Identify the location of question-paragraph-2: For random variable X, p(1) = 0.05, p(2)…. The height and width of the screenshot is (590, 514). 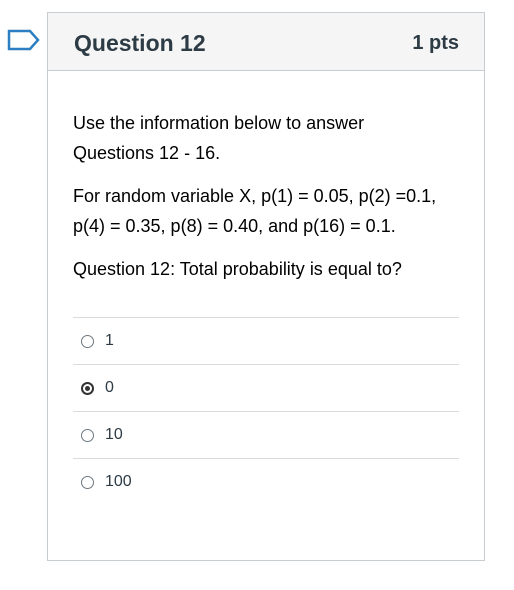
(255, 211).